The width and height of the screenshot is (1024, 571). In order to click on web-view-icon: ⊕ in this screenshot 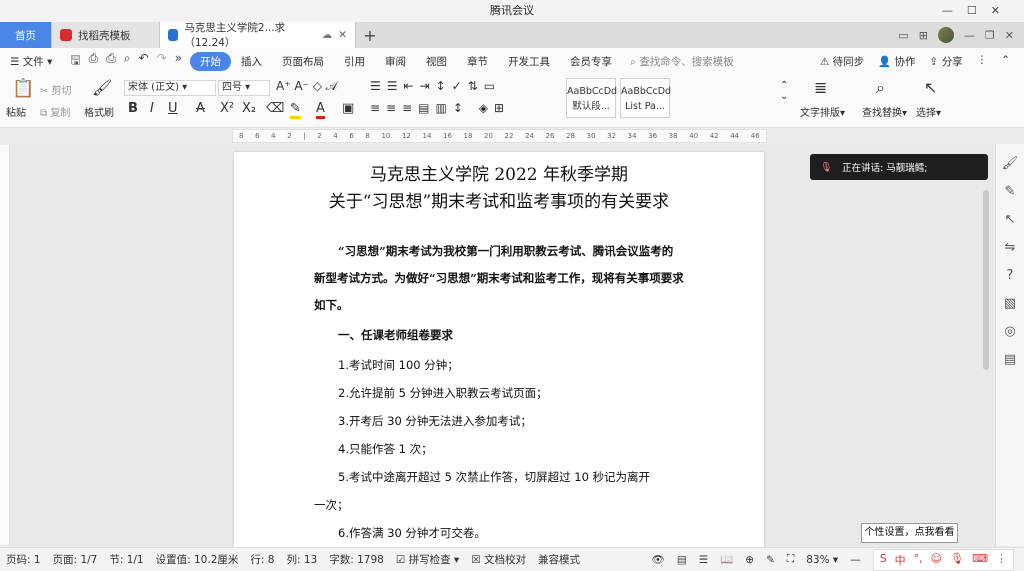, I will do `click(749, 560)`.